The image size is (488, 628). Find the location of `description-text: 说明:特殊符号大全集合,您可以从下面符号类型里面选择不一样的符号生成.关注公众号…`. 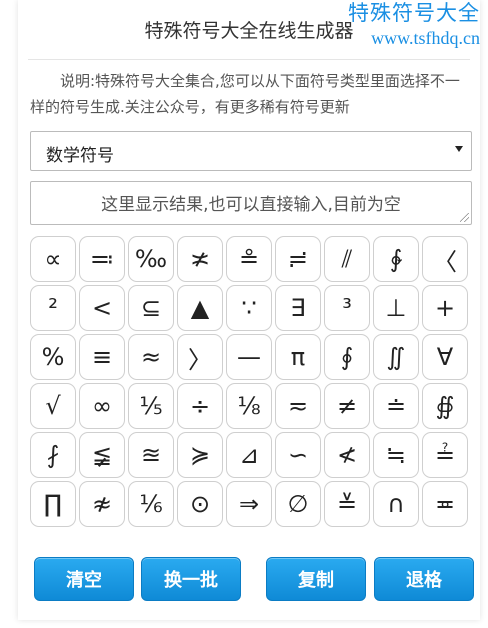

description-text: 说明:特殊符号大全集合,您可以从下面符号类型里面选择不一样的符号生成.关注公众号… is located at coordinates (245, 94).